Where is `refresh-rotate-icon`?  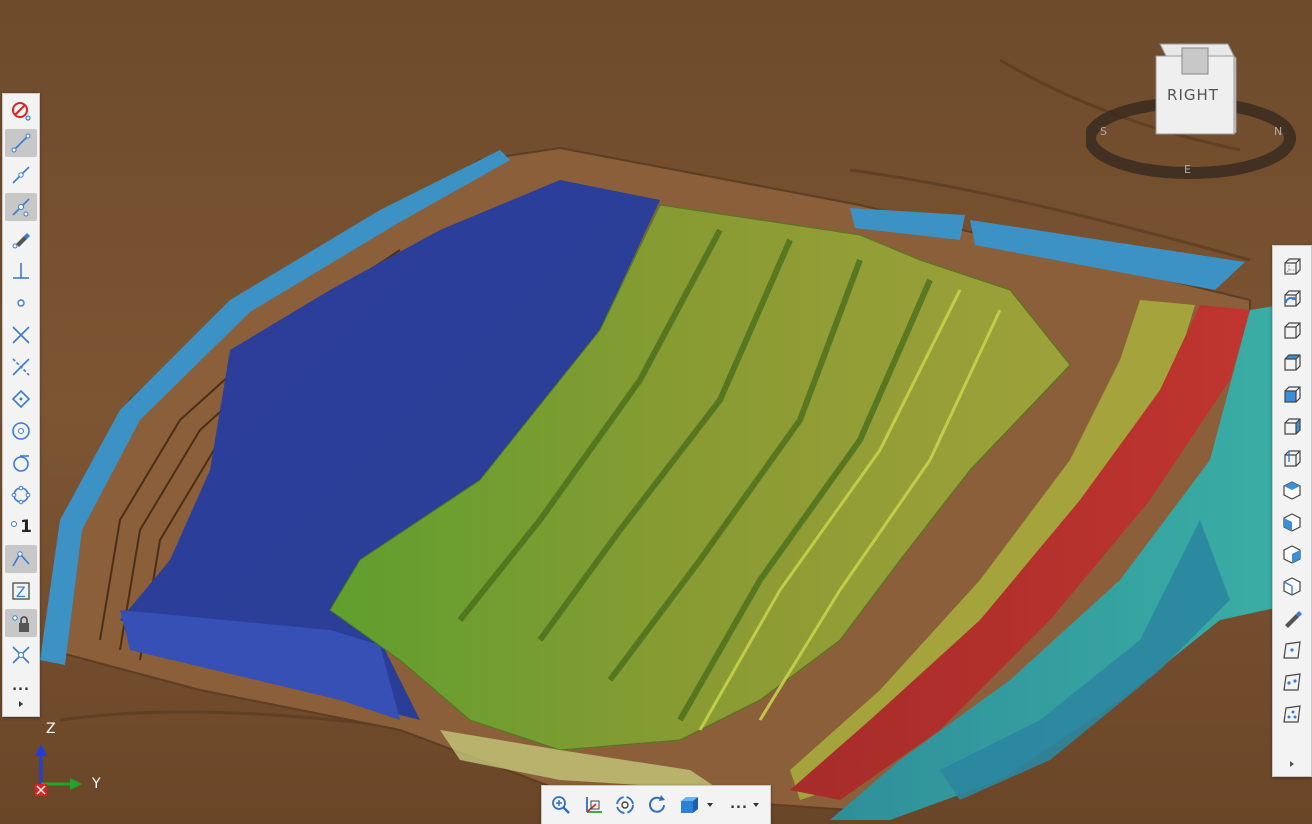 refresh-rotate-icon is located at coordinates (657, 805).